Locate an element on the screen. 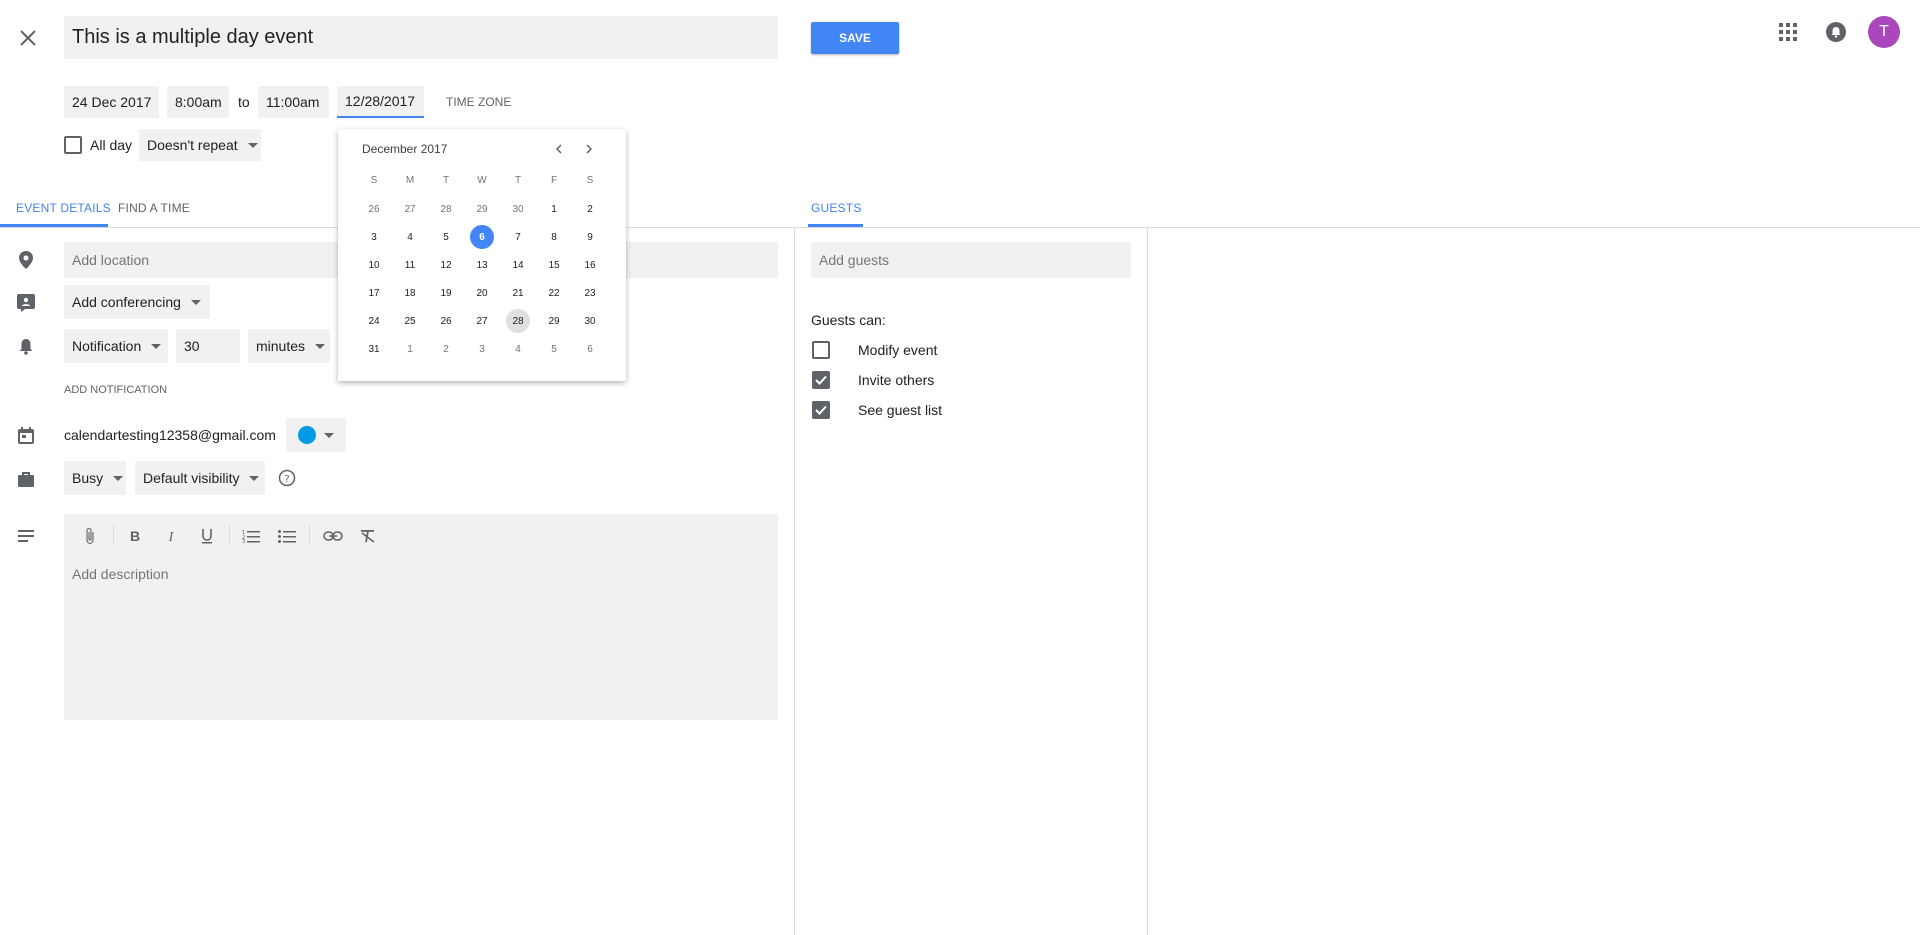 Image resolution: width=1920 pixels, height=935 pixels. repeat-select: Doesn't repeat is located at coordinates (200, 145).